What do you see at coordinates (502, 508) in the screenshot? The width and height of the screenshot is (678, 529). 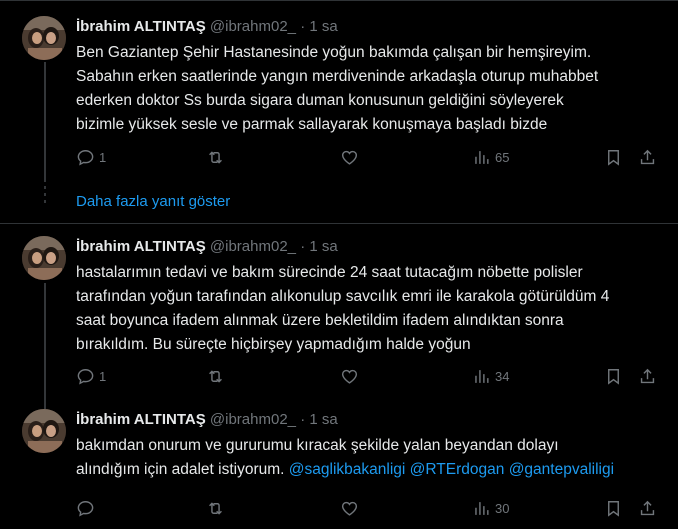 I see `views-count: 30` at bounding box center [502, 508].